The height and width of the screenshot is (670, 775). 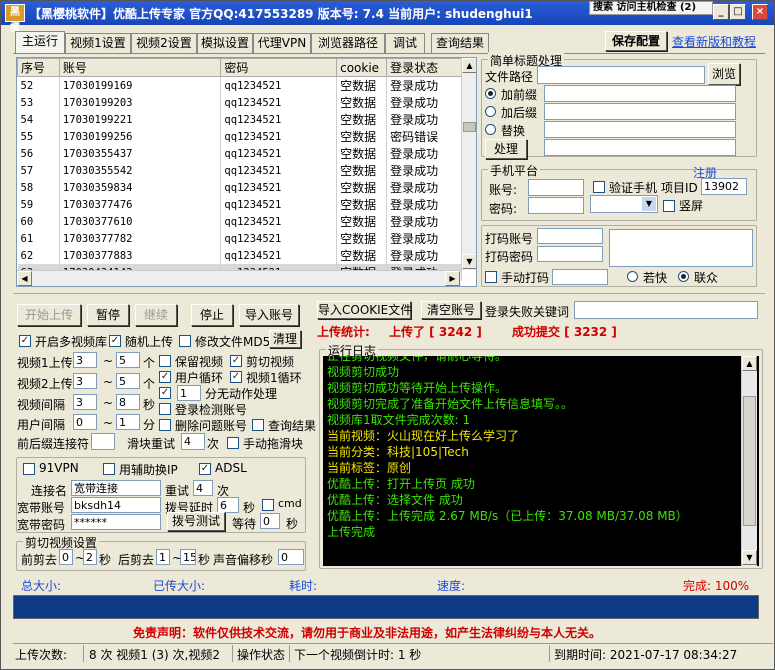 What do you see at coordinates (570, 236) in the screenshot?
I see `captcha-account-input` at bounding box center [570, 236].